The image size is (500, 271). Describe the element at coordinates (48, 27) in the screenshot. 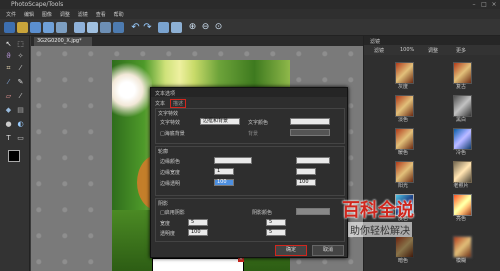

I see `save-as-icon` at that location.